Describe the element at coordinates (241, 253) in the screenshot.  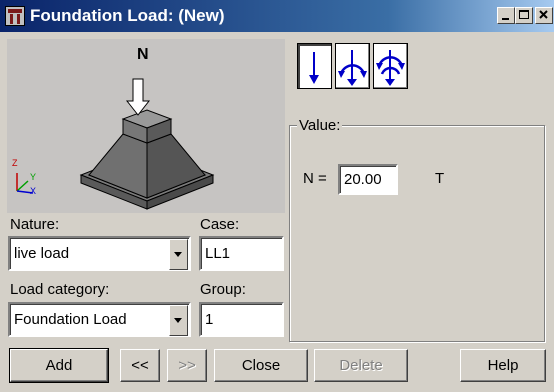
I see `case-input: LL1` at that location.